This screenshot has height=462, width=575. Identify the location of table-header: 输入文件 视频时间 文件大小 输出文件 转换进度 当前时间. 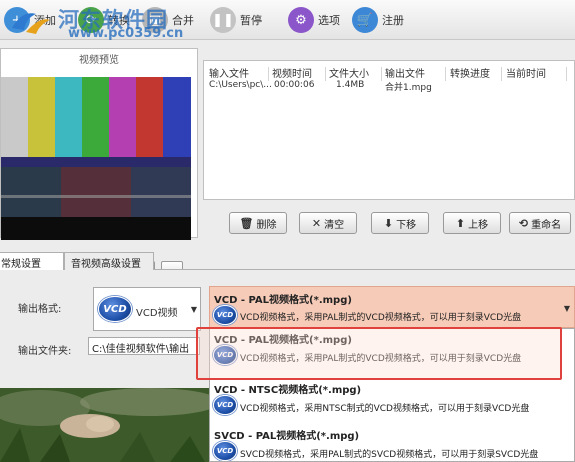
(389, 73).